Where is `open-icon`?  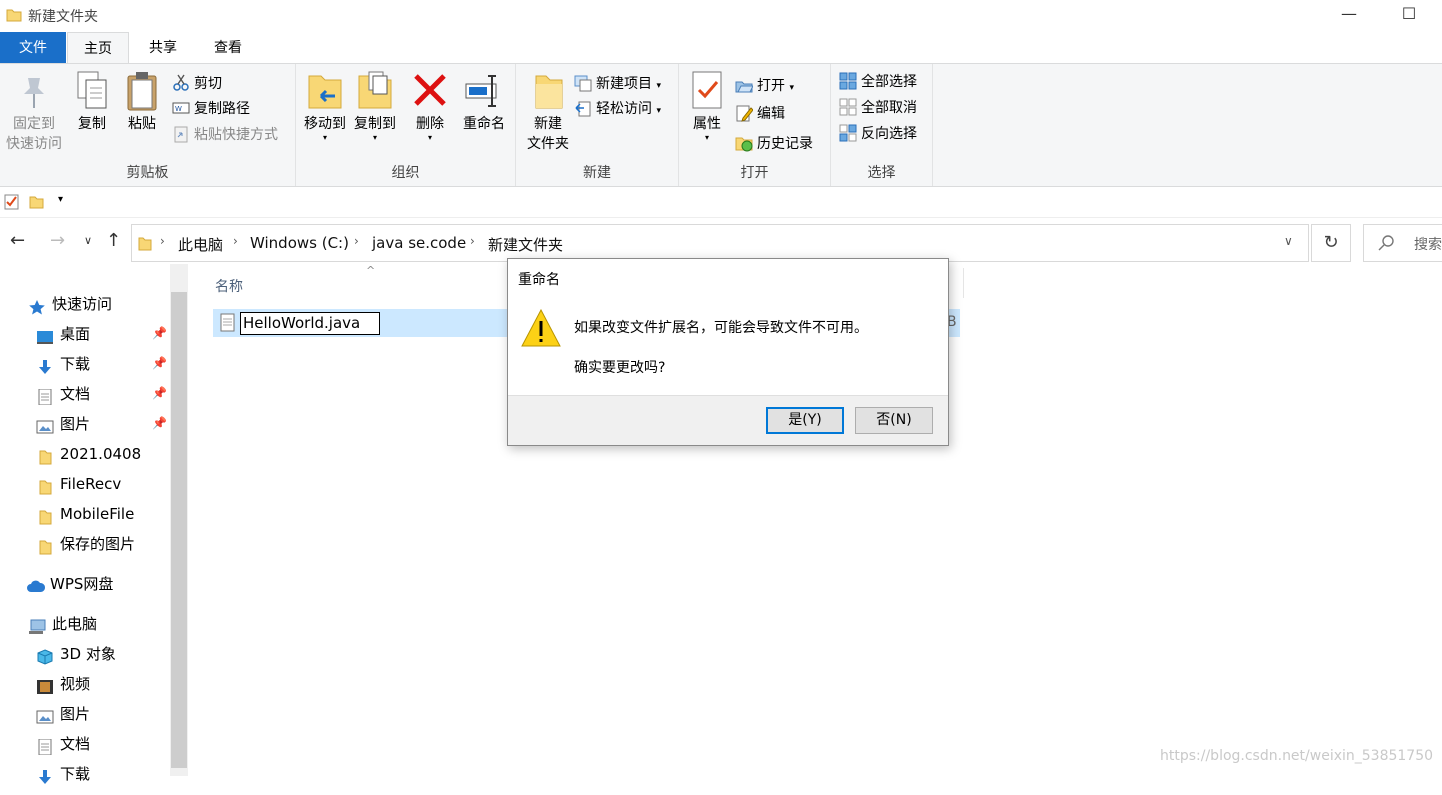 open-icon is located at coordinates (744, 85).